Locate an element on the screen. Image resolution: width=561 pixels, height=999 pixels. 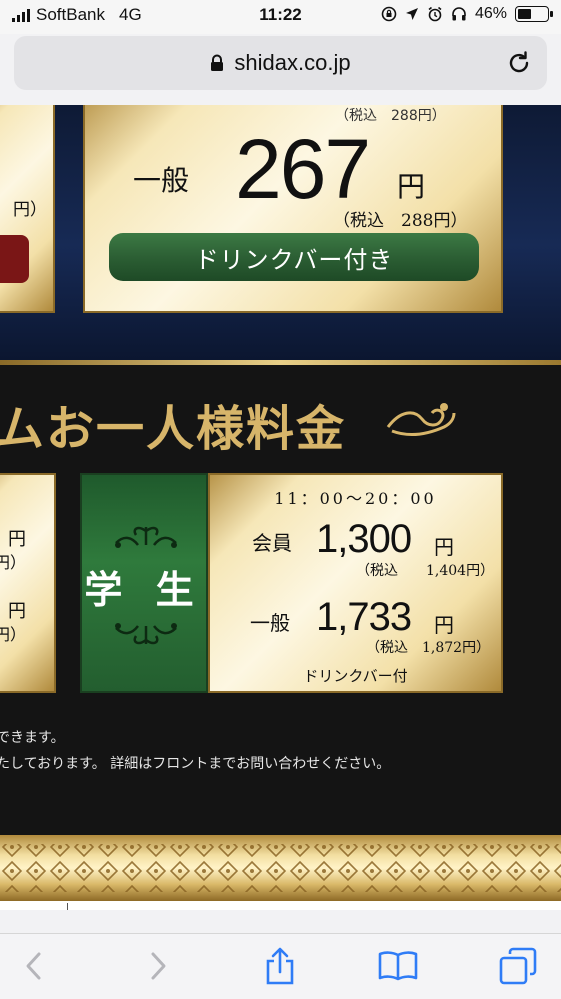
alarm-icon is located at coordinates (435, 14).